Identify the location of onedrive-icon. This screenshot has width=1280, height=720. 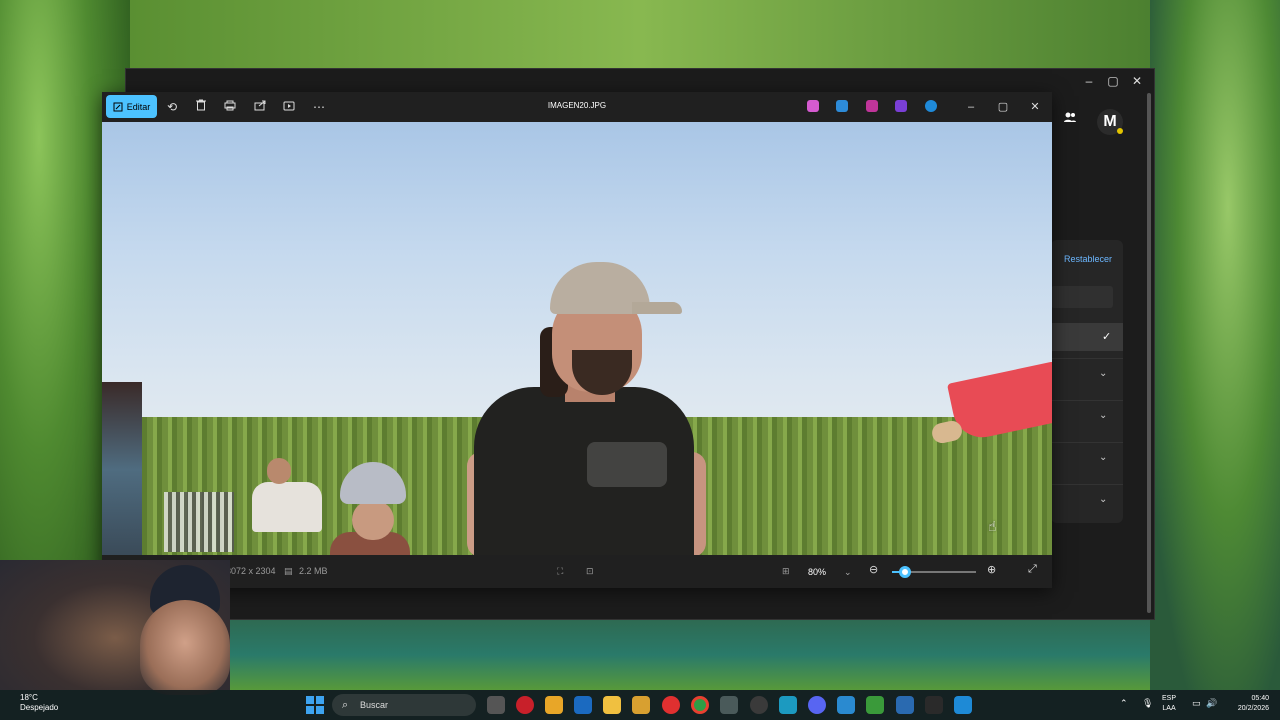
(931, 106).